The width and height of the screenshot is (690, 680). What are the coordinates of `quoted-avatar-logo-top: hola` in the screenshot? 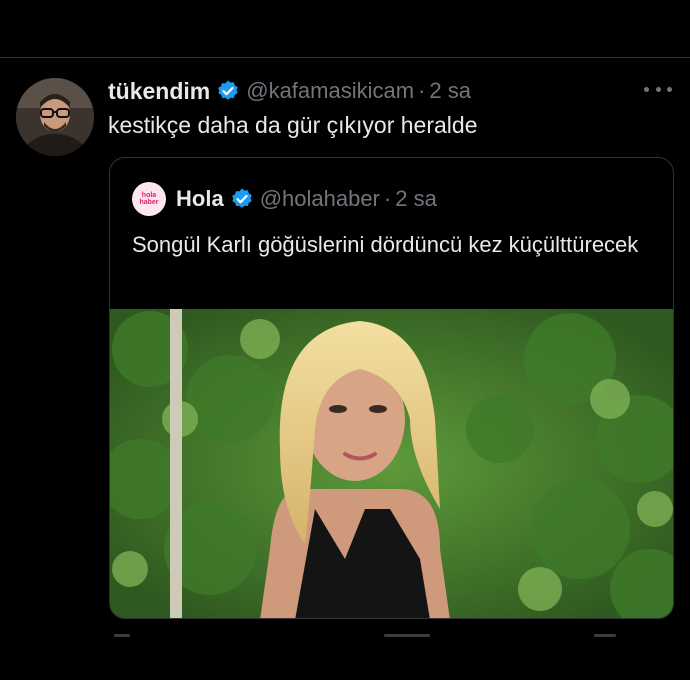 It's located at (149, 195).